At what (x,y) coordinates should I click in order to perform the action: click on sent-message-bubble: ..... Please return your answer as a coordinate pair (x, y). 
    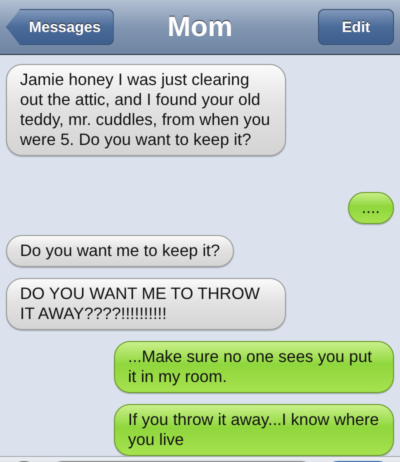
    Looking at the image, I should click on (371, 208).